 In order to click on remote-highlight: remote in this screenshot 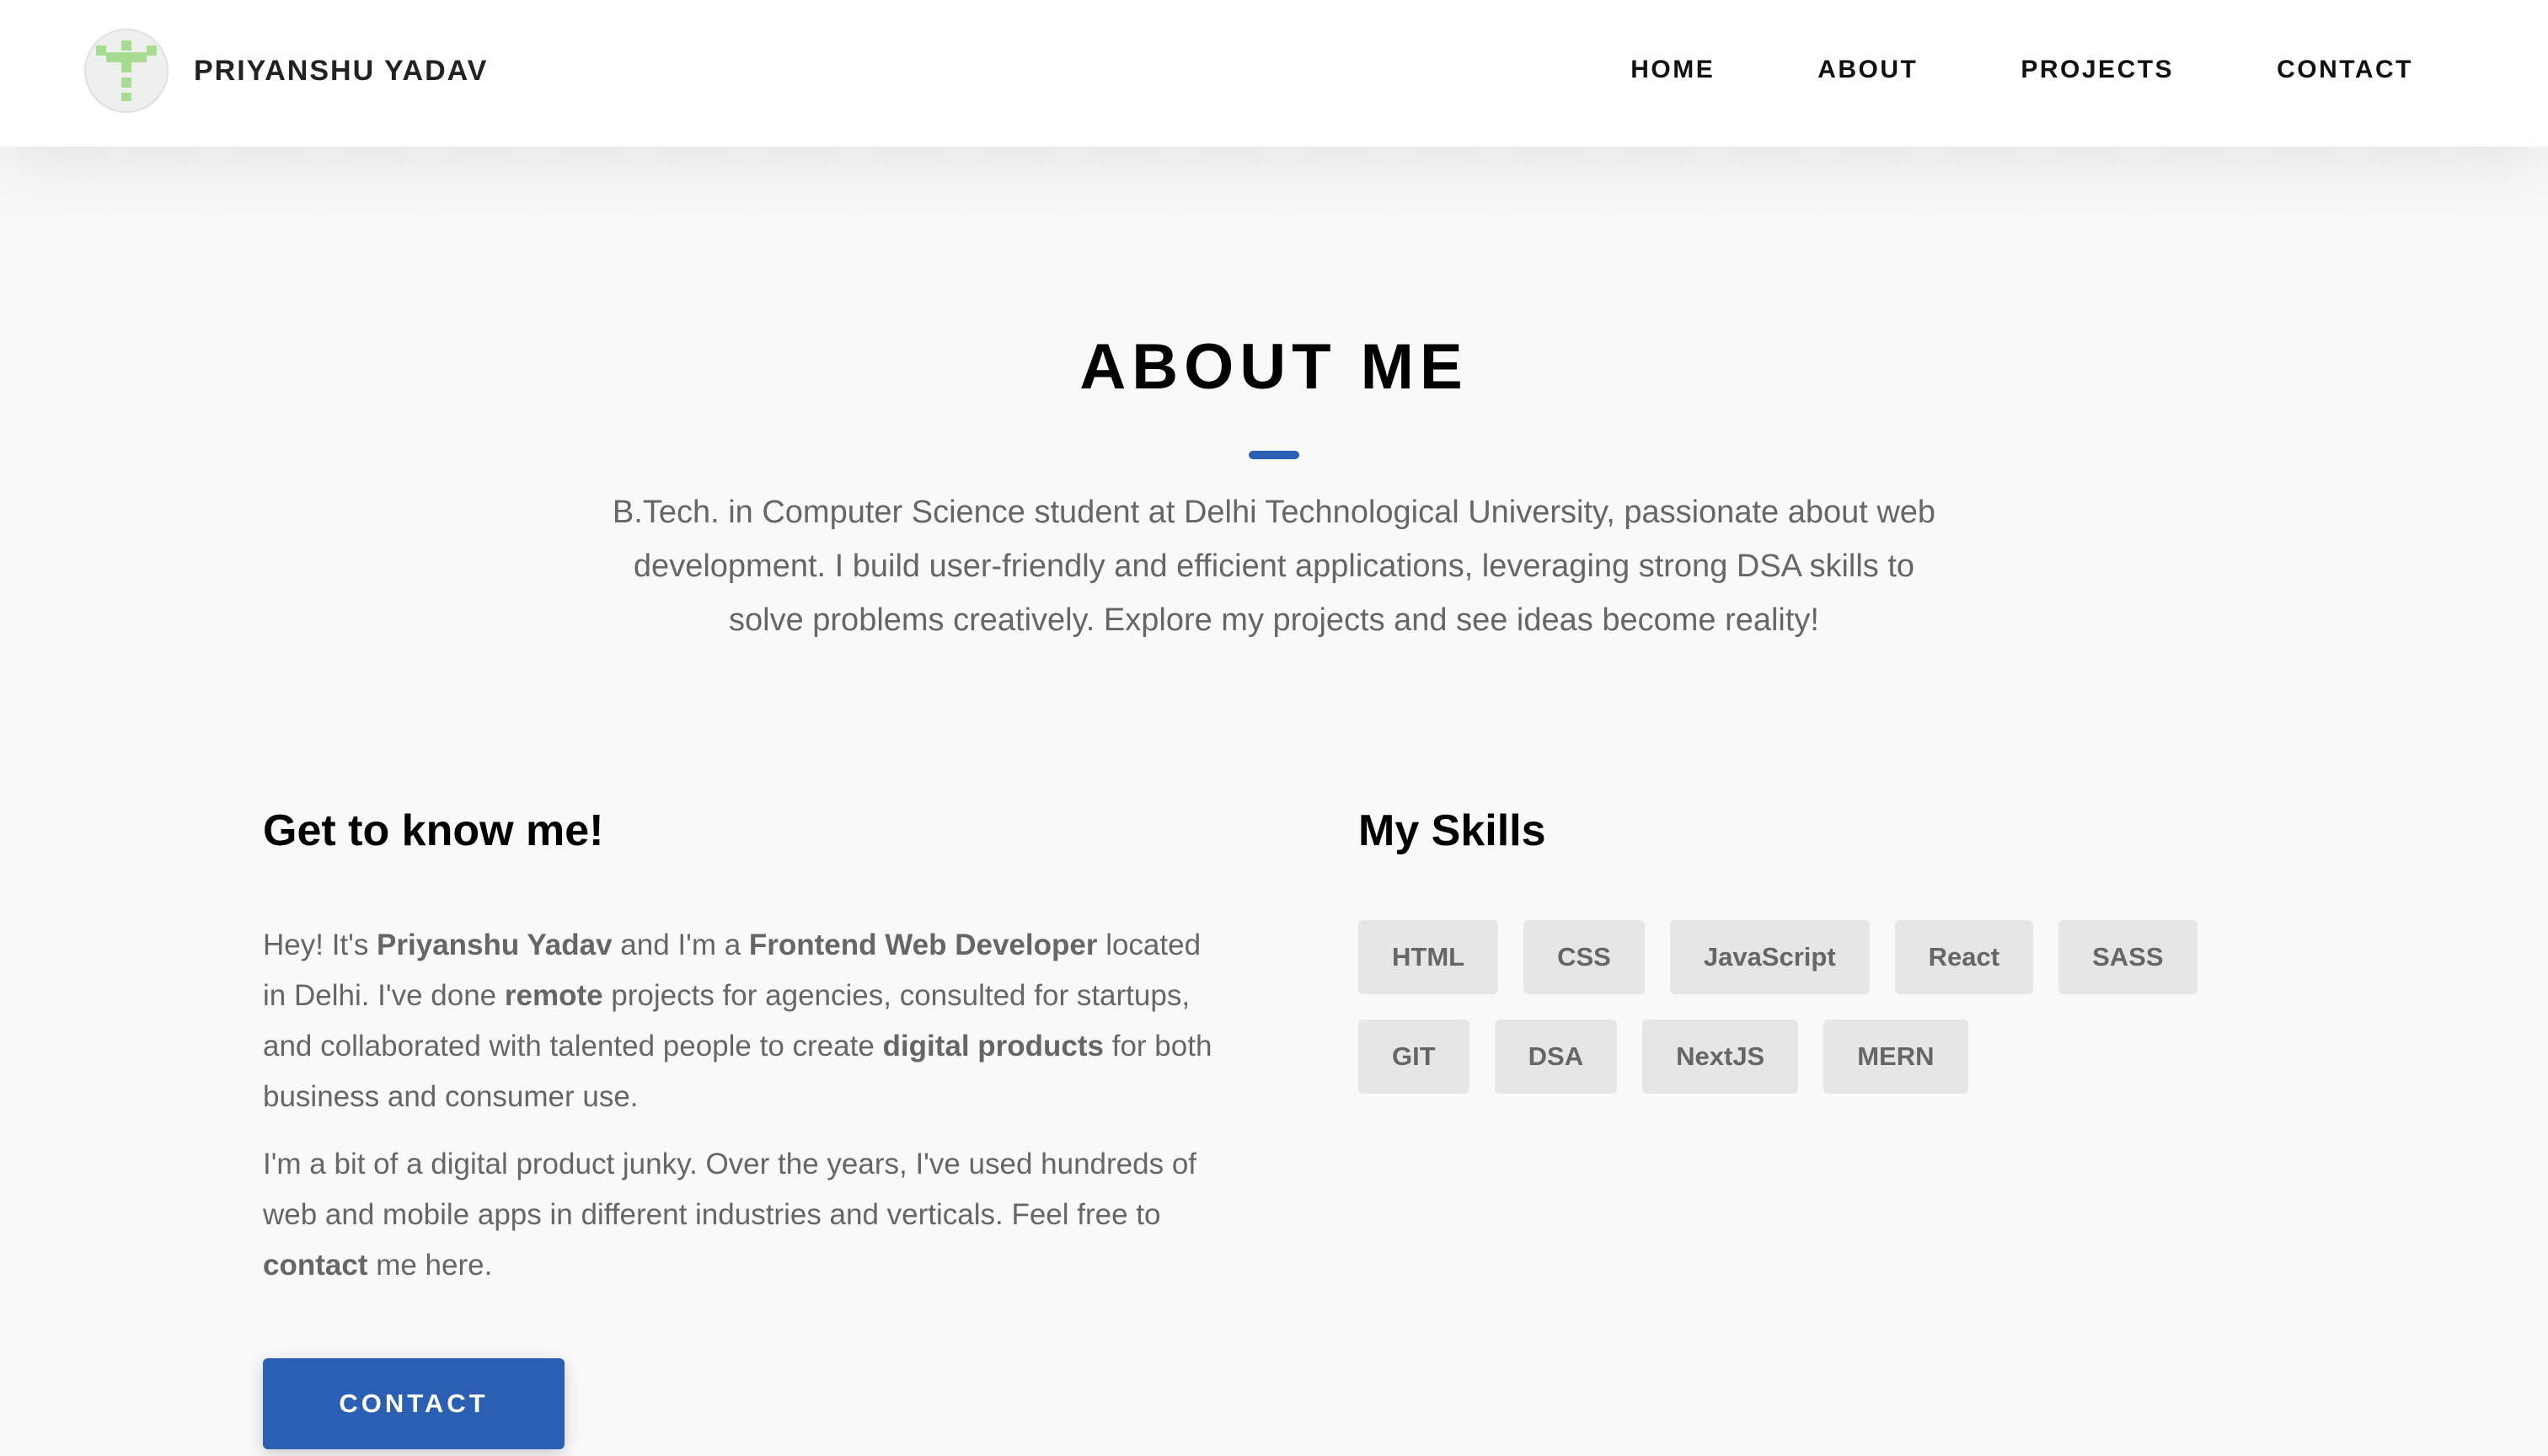, I will do `click(553, 995)`.